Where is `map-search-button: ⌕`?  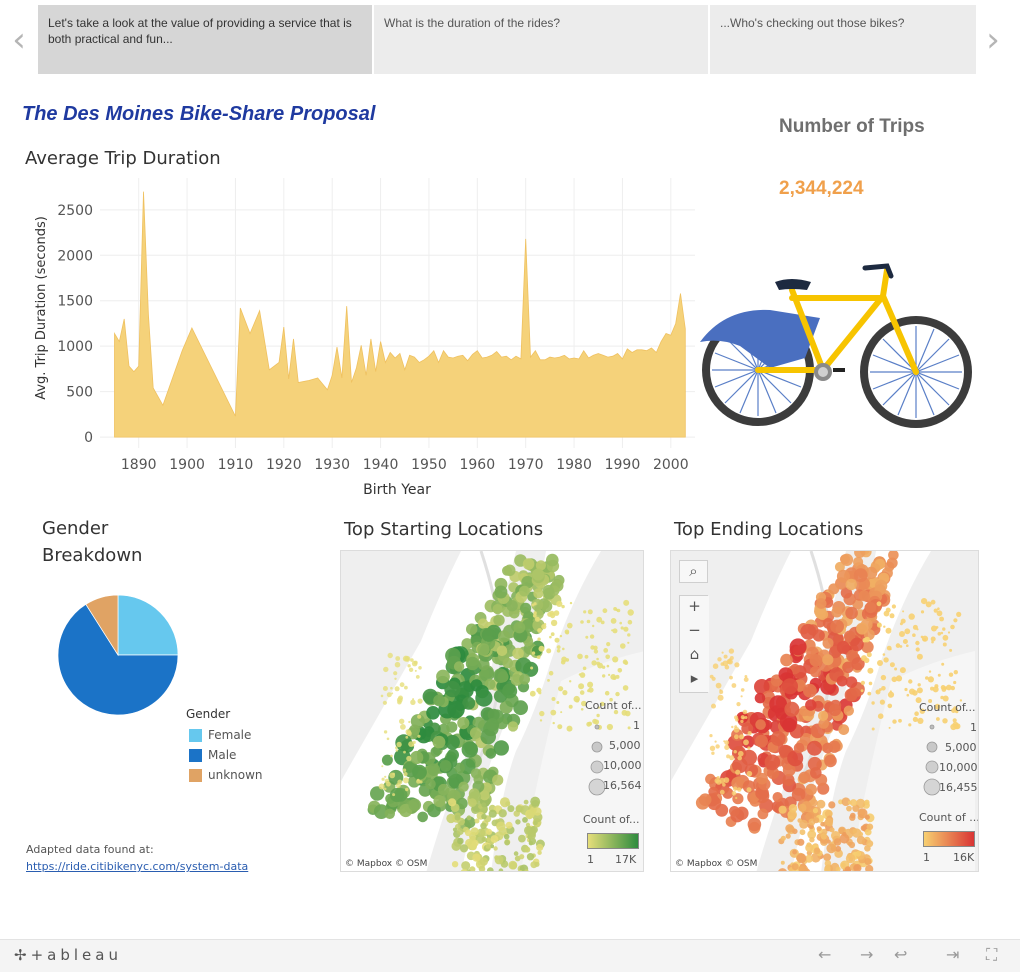
map-search-button: ⌕ is located at coordinates (693, 571).